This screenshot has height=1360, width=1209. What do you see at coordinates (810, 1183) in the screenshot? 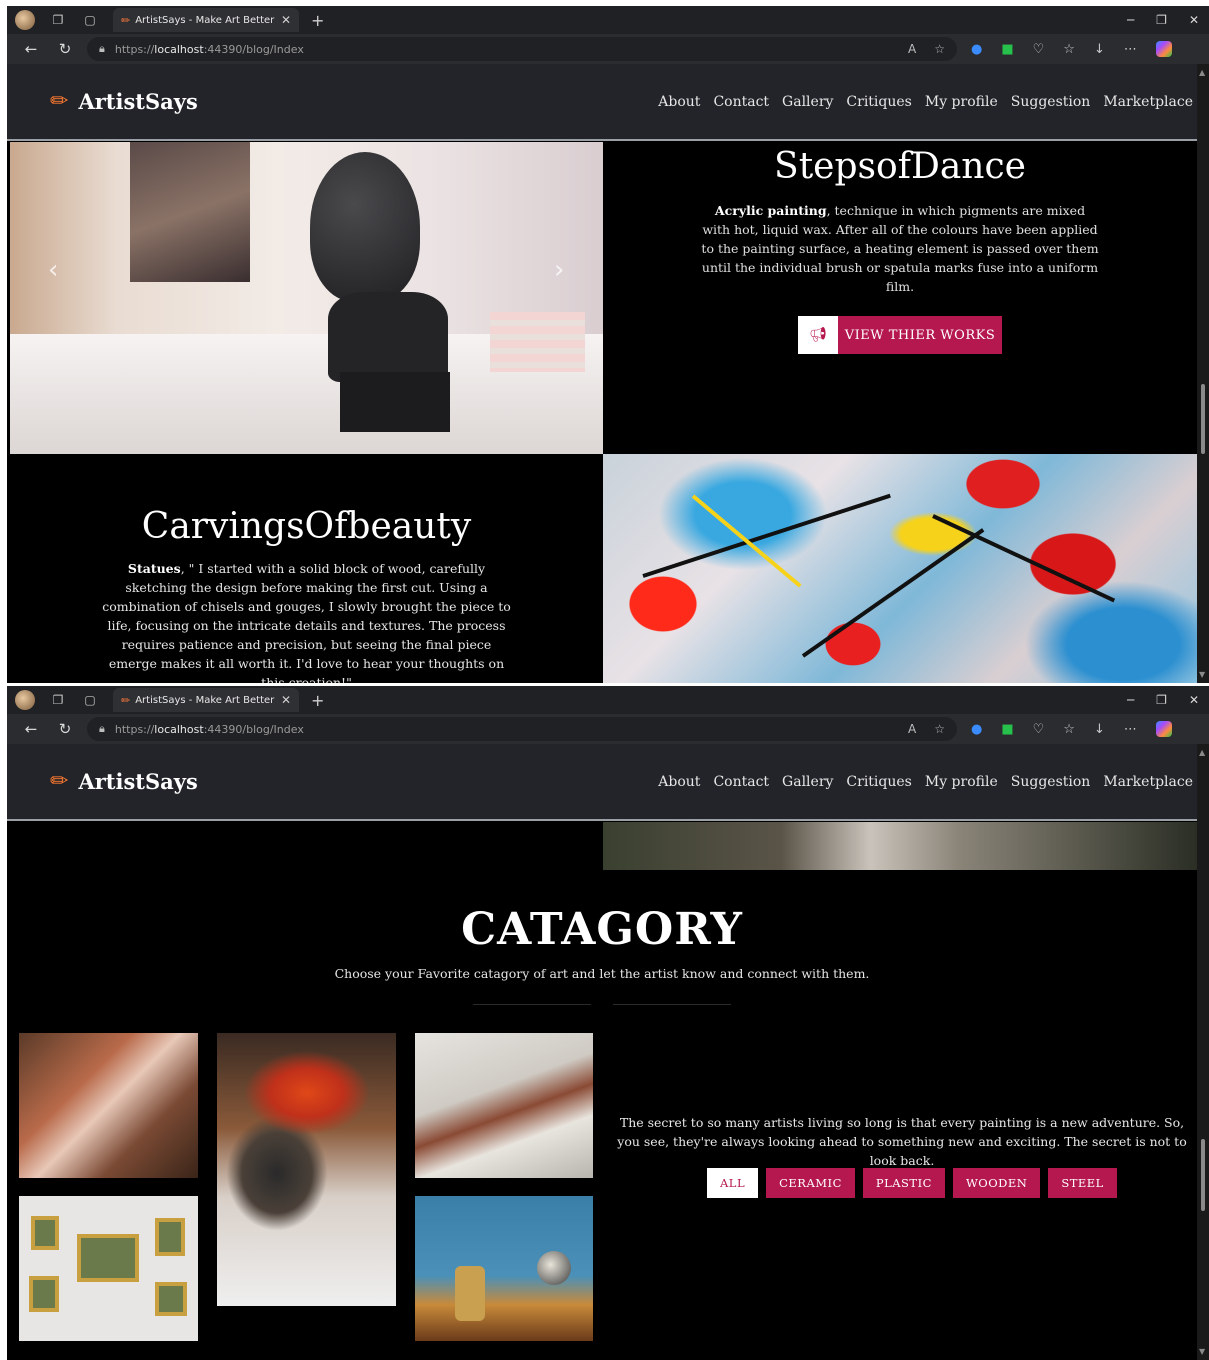
I see `filter-ceramic-button: CERAMIC` at bounding box center [810, 1183].